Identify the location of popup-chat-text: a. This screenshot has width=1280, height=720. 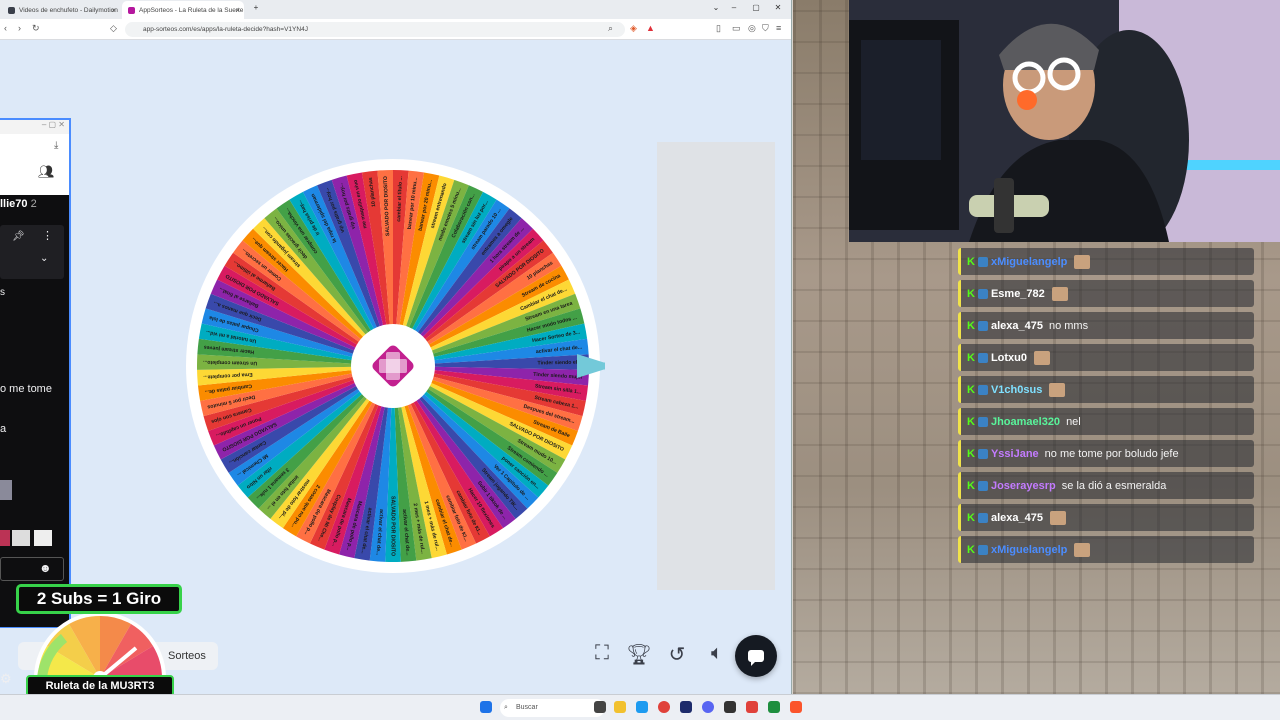
(3, 429).